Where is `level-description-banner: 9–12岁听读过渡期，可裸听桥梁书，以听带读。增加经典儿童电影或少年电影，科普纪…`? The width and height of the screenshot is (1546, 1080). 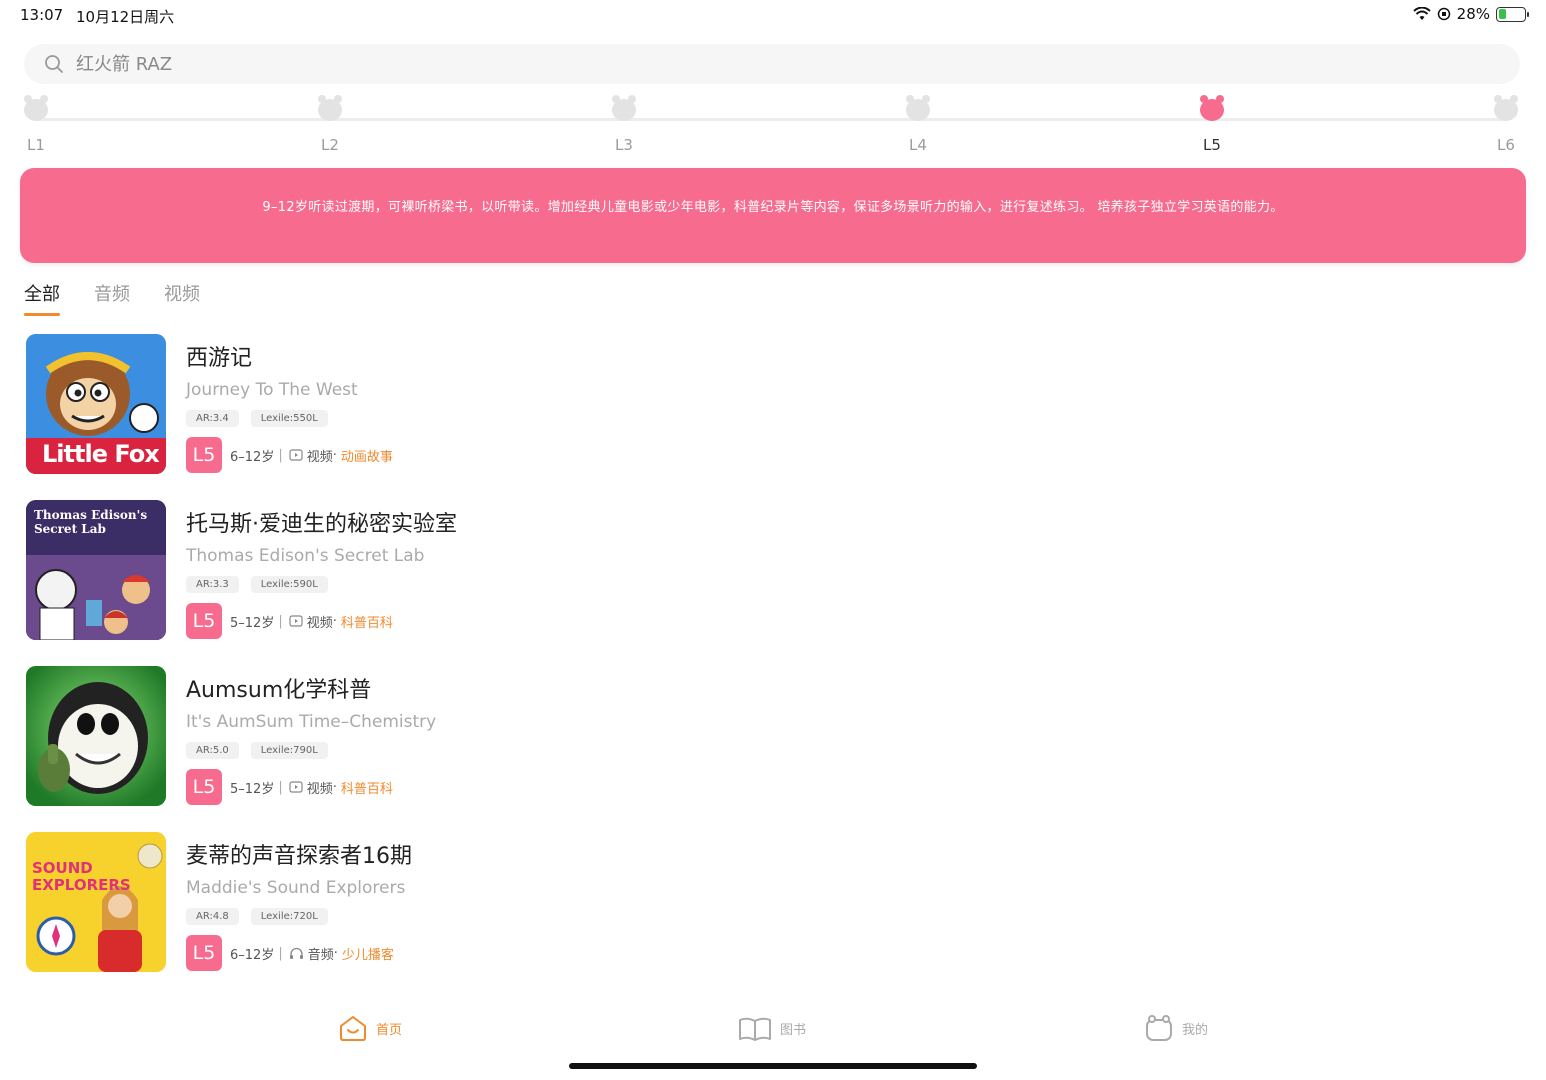 level-description-banner: 9–12岁听读过渡期，可裸听桥梁书，以听带读。增加经典儿童电影或少年电影，科普纪… is located at coordinates (773, 215).